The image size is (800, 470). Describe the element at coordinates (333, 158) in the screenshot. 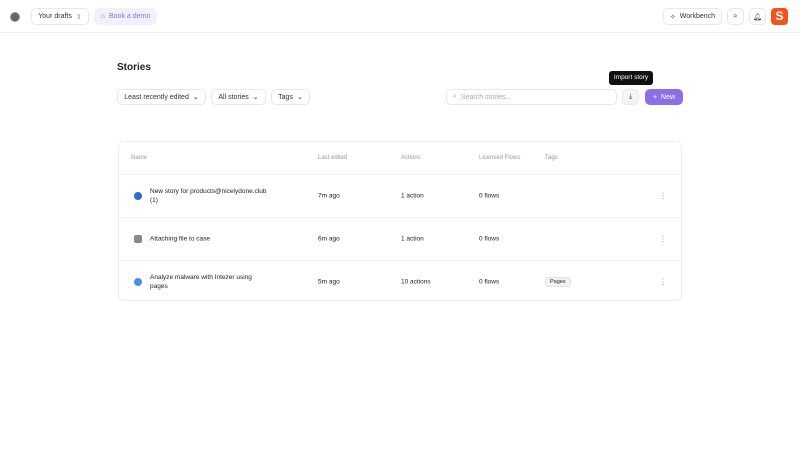

I see `header-last-edited: Last edited` at that location.